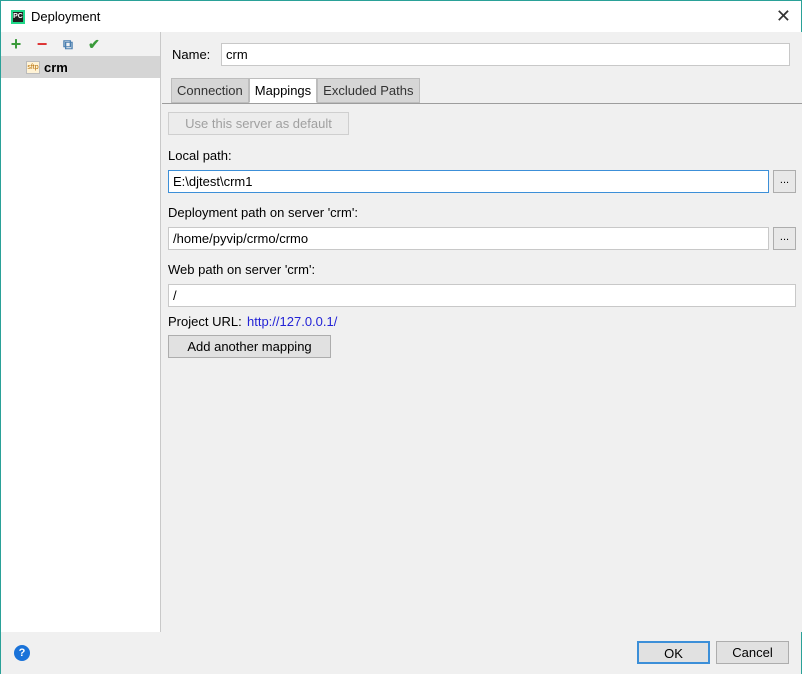 This screenshot has height=674, width=802. Describe the element at coordinates (191, 54) in the screenshot. I see `name-label: Name:` at that location.